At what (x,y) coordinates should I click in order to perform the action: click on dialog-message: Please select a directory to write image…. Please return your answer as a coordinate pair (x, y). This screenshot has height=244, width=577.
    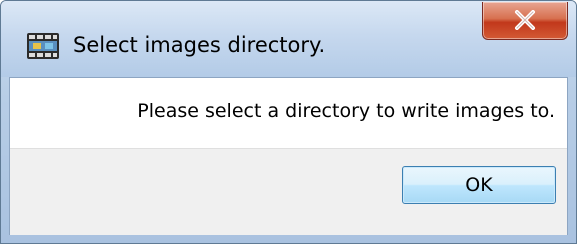
    Looking at the image, I should click on (346, 111).